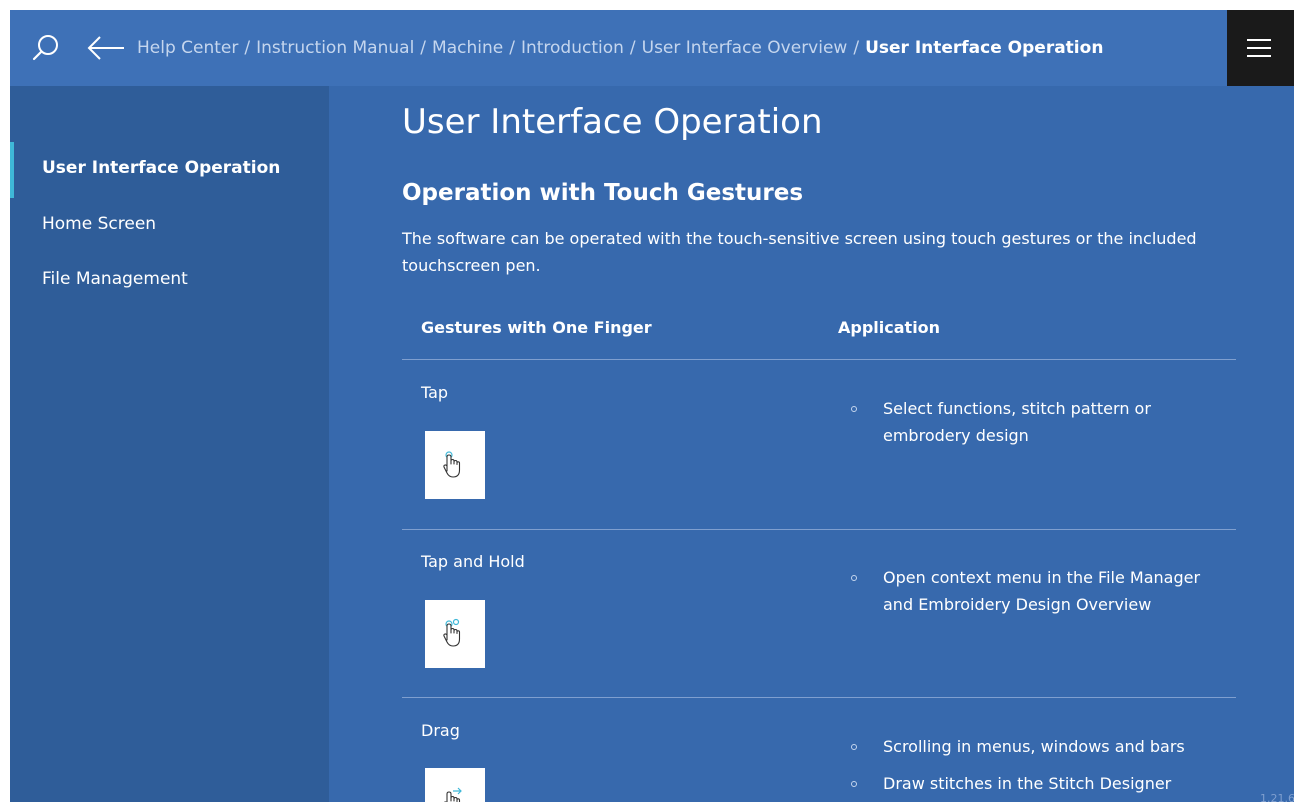 The height and width of the screenshot is (802, 1294). I want to click on breadcrumb-introduction: Introduction, so click(572, 48).